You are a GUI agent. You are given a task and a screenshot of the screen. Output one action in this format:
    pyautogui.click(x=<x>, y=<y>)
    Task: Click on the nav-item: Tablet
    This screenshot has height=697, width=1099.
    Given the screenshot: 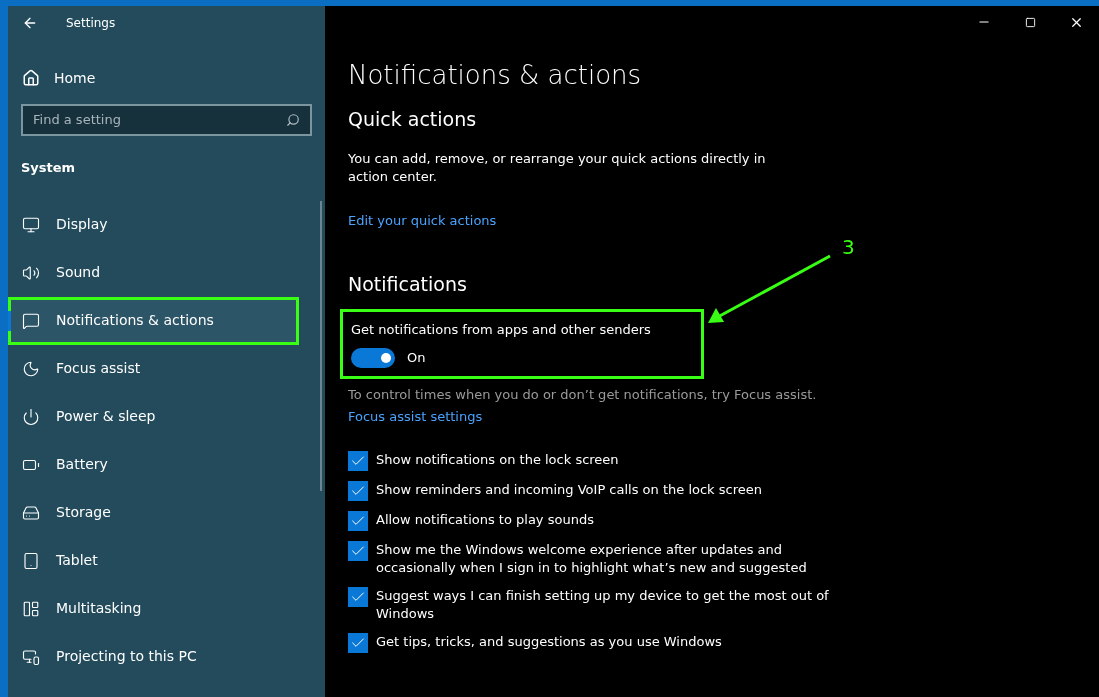 What is the action you would take?
    pyautogui.click(x=164, y=560)
    